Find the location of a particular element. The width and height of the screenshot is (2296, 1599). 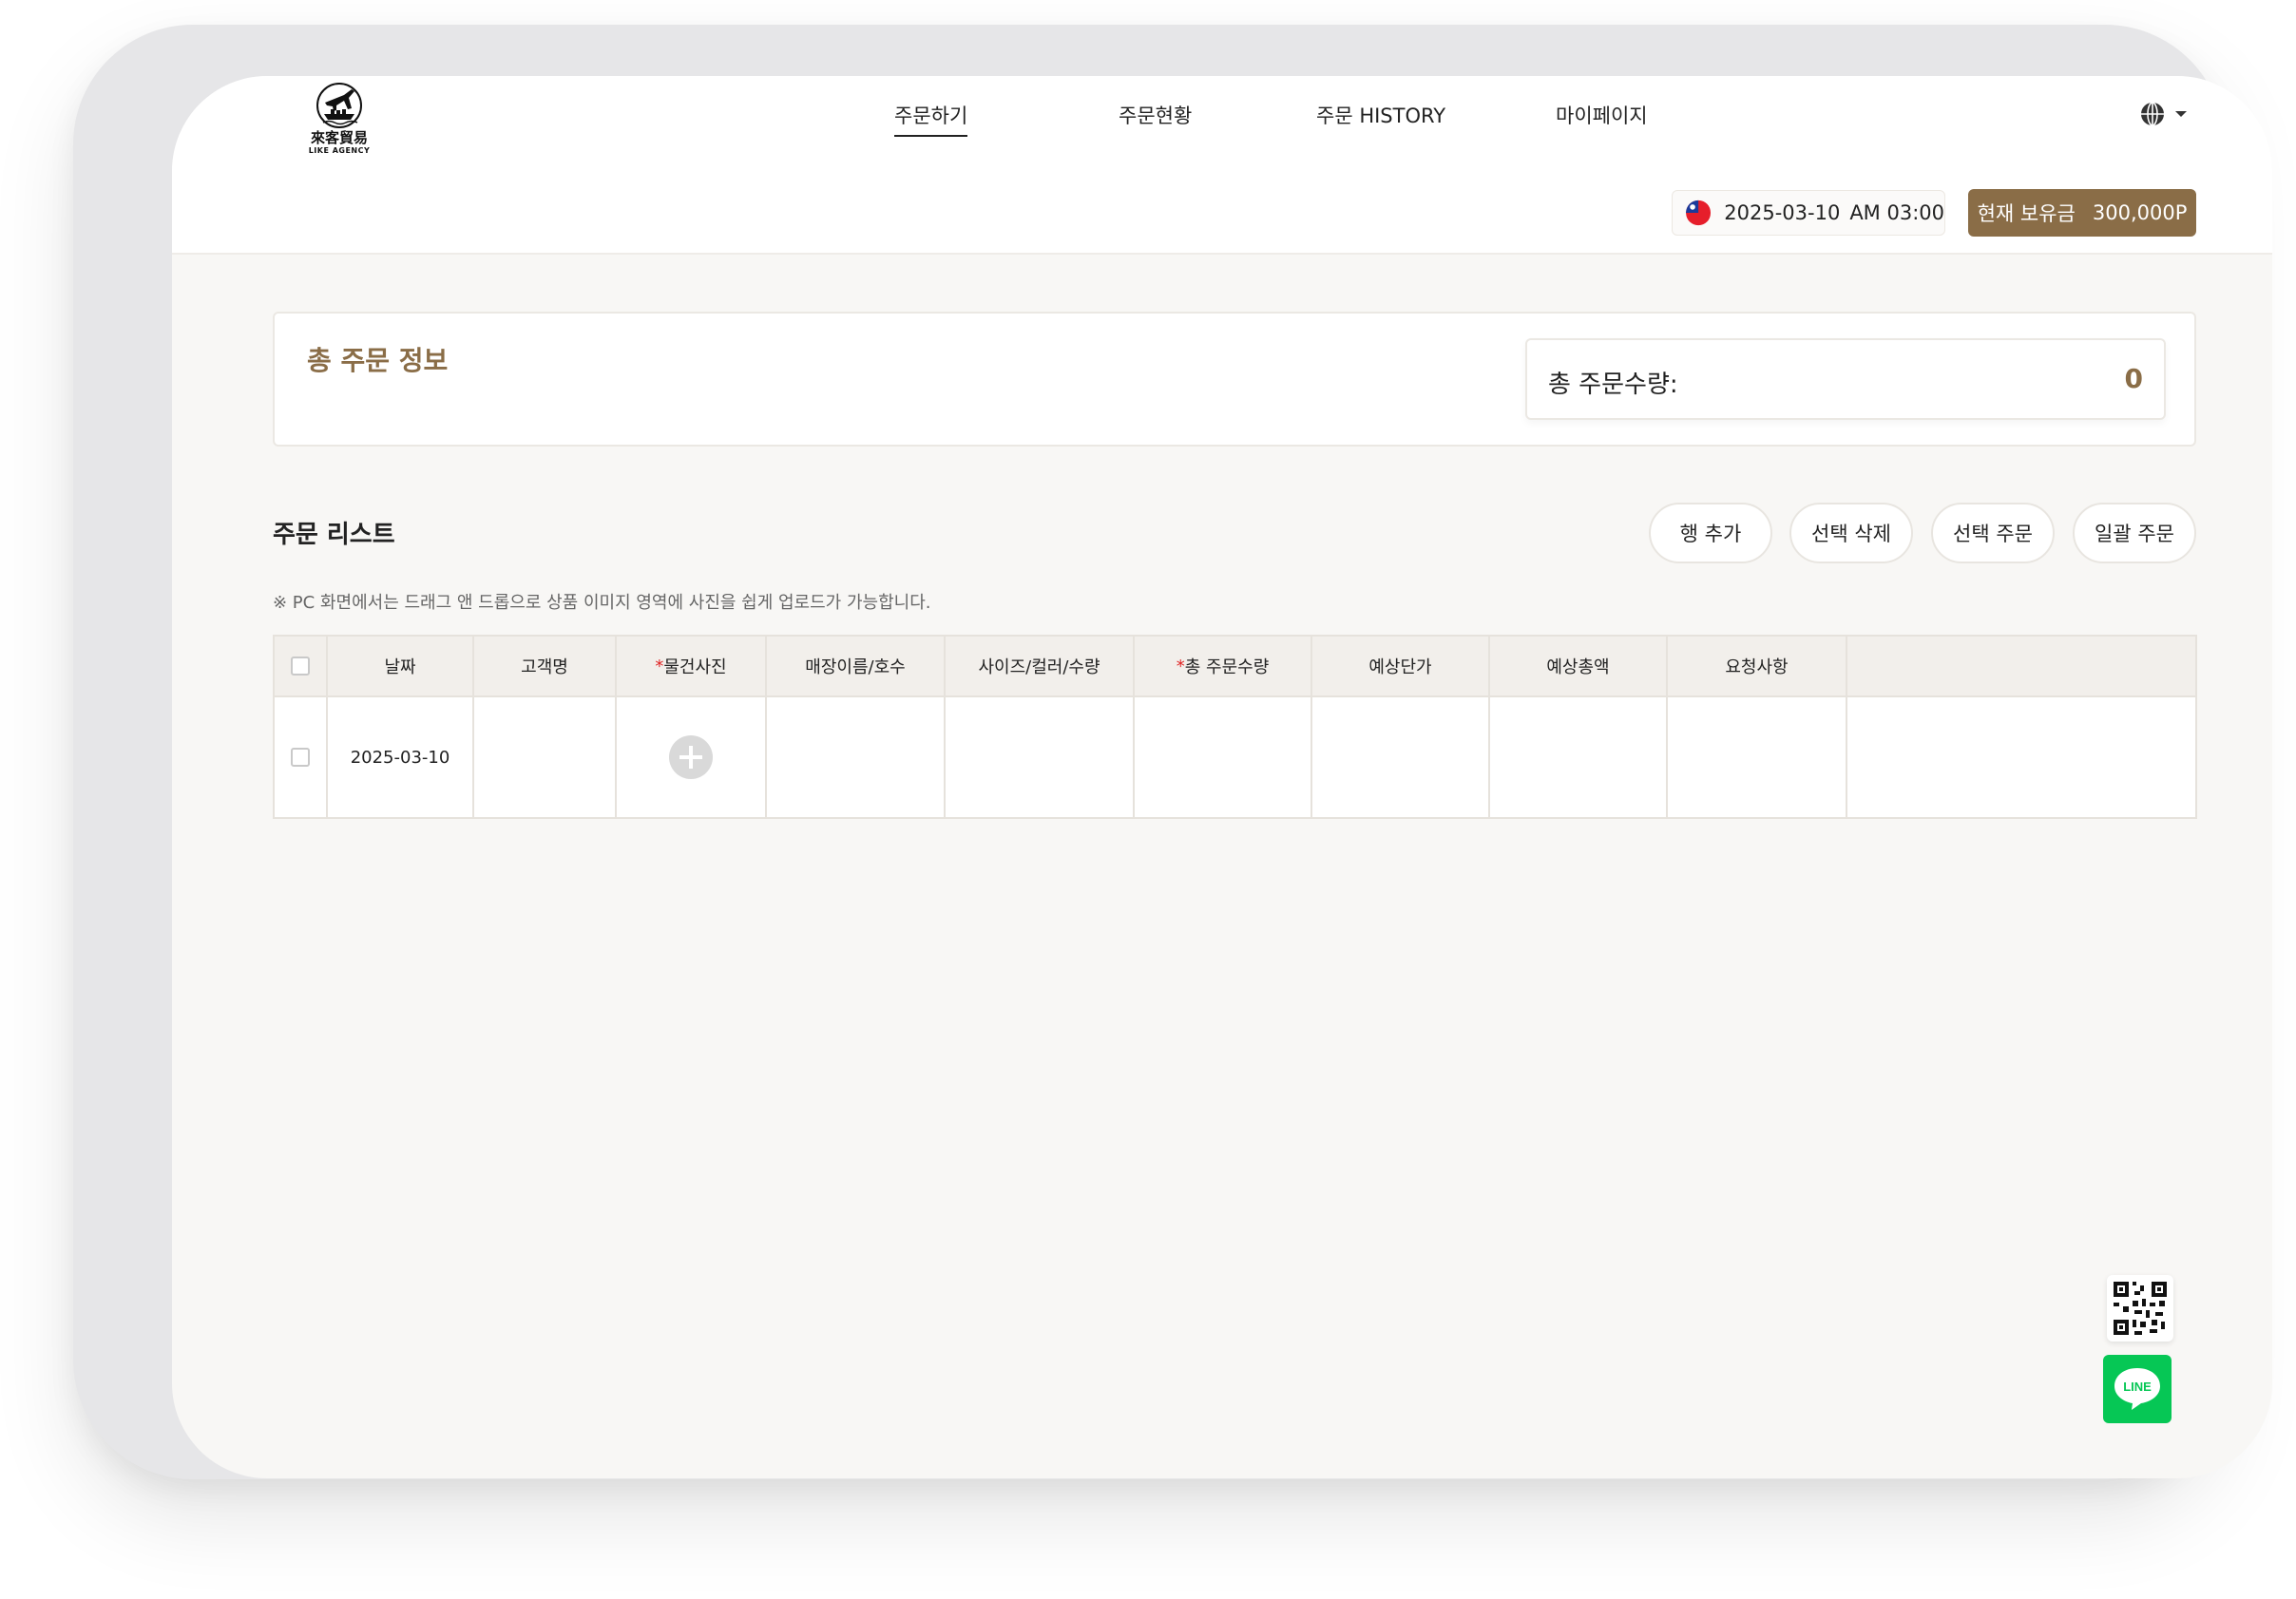

column-header-photo: * 물건사진 is located at coordinates (692, 666).